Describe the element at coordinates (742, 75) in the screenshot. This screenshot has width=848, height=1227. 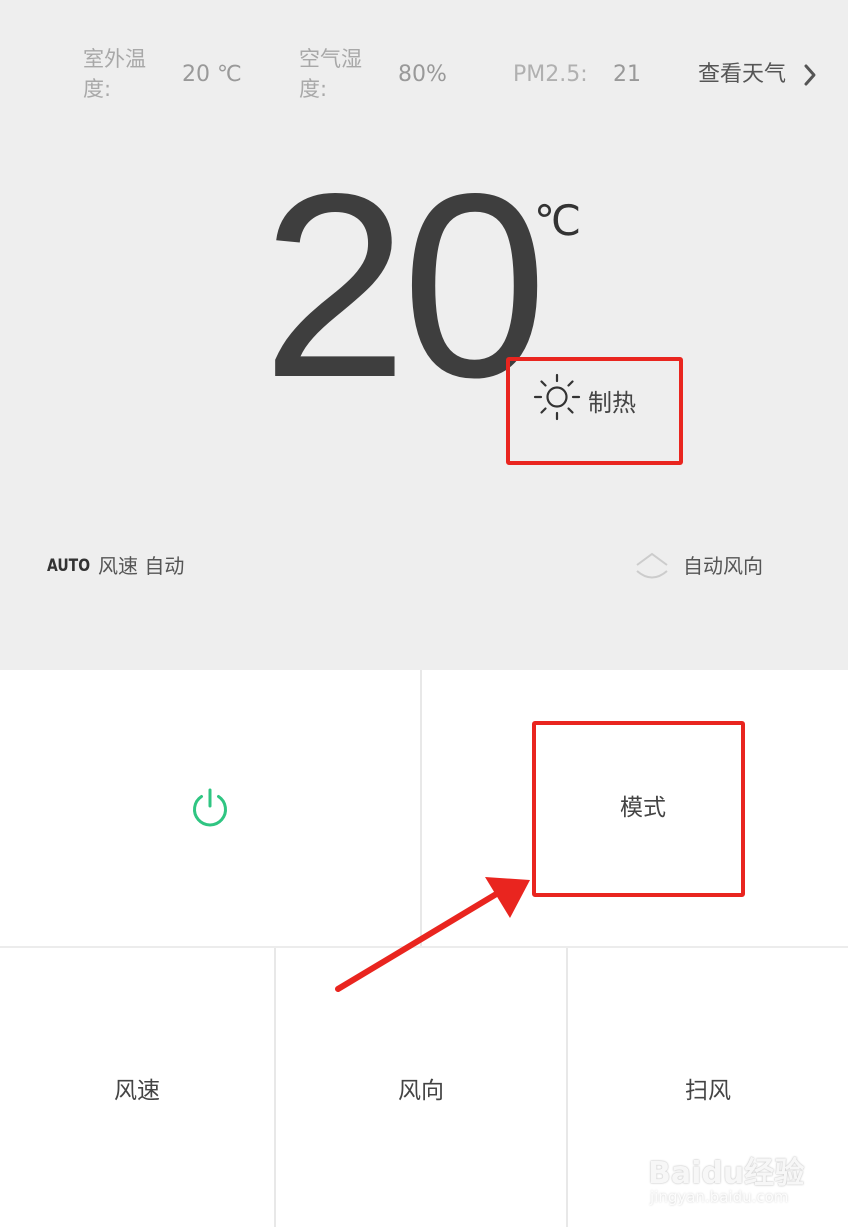
I see `view-weather-link: 查看天气` at that location.